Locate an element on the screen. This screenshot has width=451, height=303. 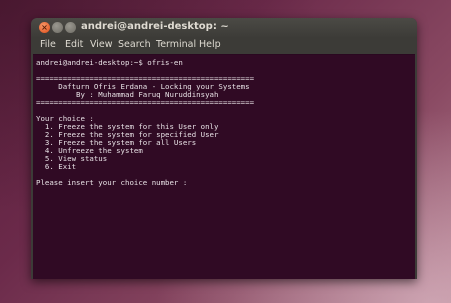
choice-input-prompt: Please insert your choice number : is located at coordinates (111, 183).